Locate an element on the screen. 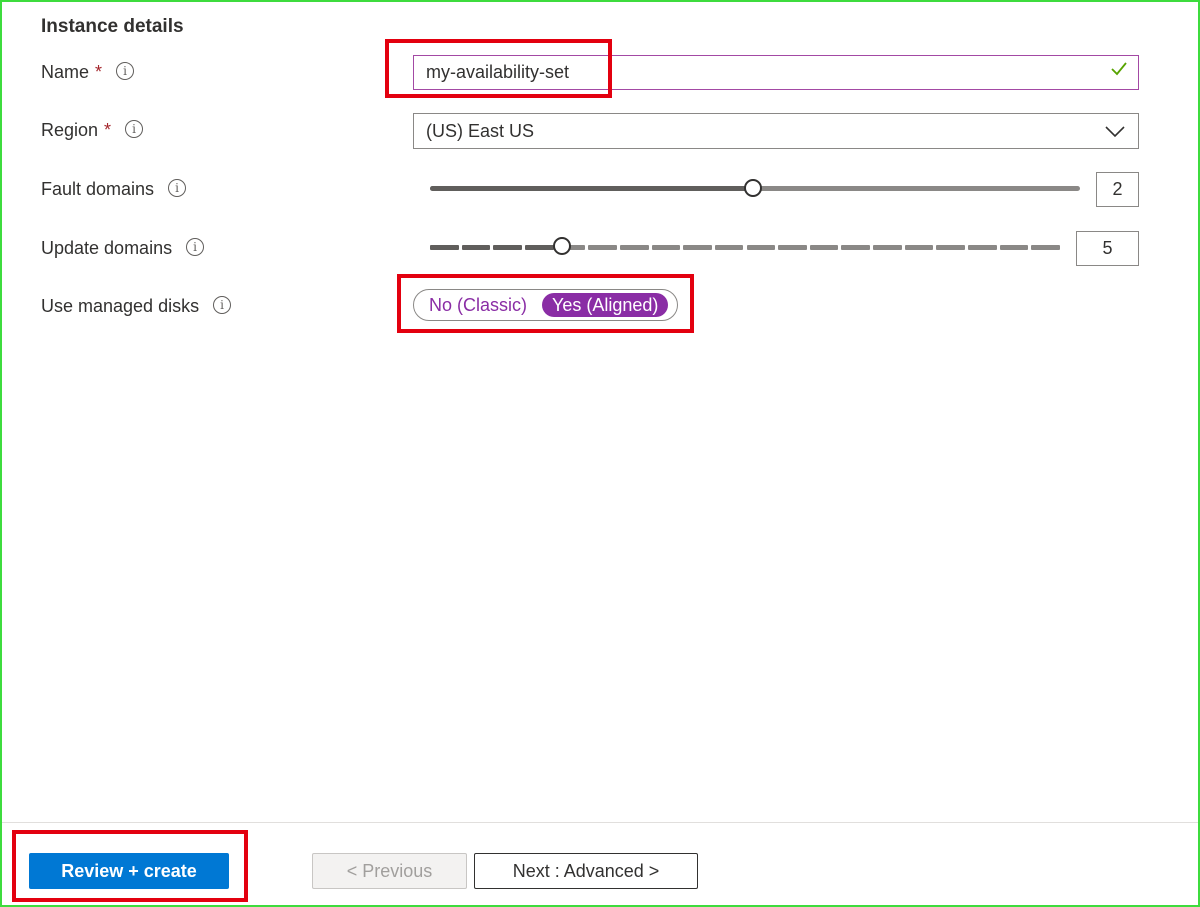 The image size is (1200, 907). highlight-box-managed-disks is located at coordinates (545, 303).